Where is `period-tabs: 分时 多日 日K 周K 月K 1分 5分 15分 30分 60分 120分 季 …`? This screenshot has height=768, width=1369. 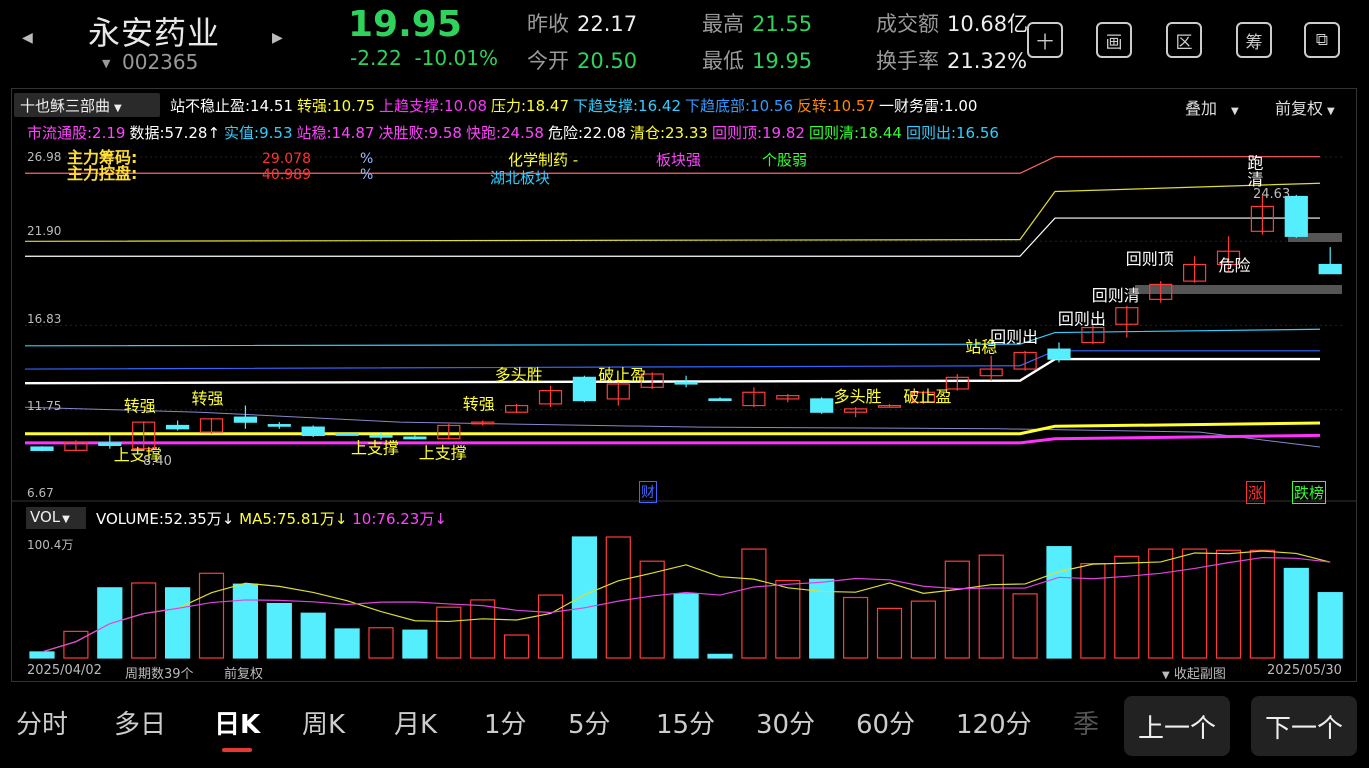 period-tabs: 分时 多日 日K 周K 月K 1分 5分 15分 30分 60分 120分 季 … is located at coordinates (684, 729).